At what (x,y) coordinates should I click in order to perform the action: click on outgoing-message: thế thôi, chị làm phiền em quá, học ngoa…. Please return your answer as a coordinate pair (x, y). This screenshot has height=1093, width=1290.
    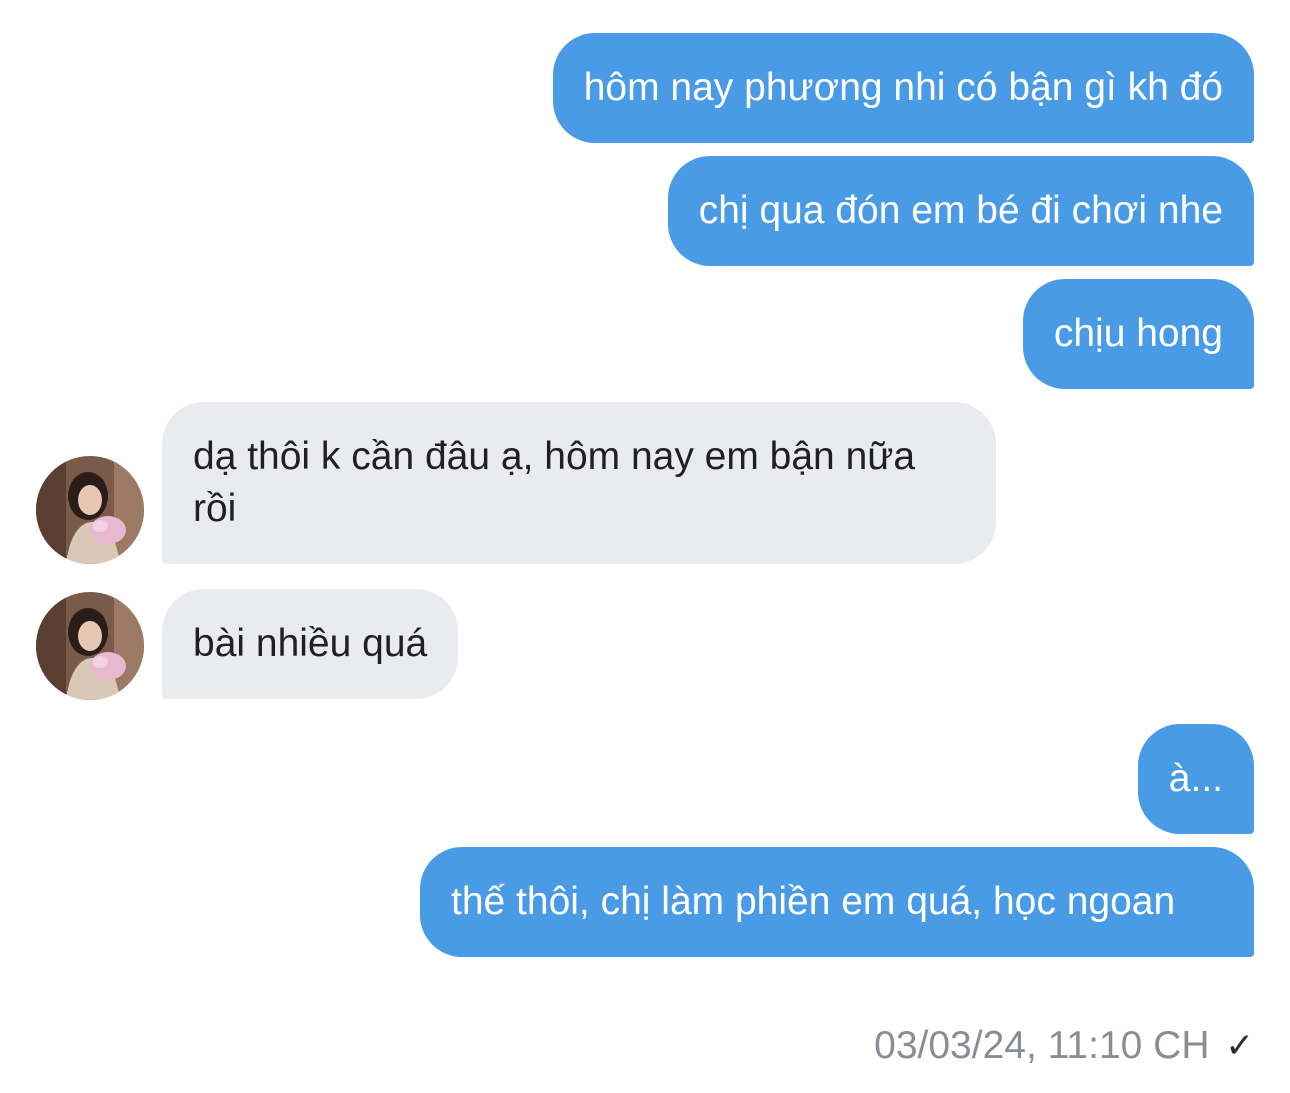
    Looking at the image, I should click on (837, 902).